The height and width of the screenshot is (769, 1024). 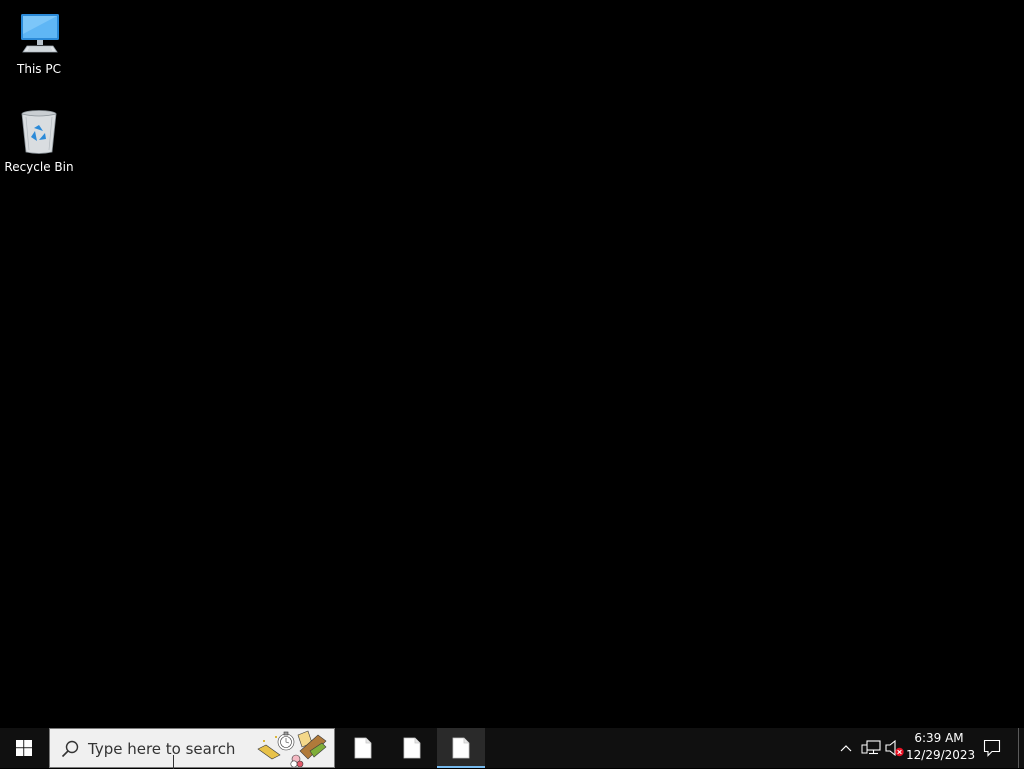 What do you see at coordinates (941, 755) in the screenshot?
I see `clock-date: 12/29/2023` at bounding box center [941, 755].